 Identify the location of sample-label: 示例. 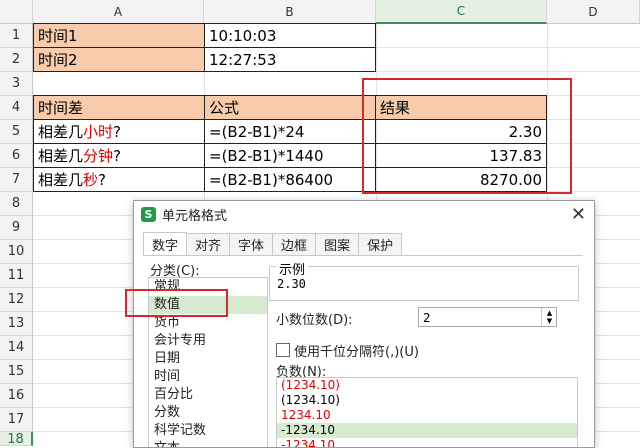
(292, 268).